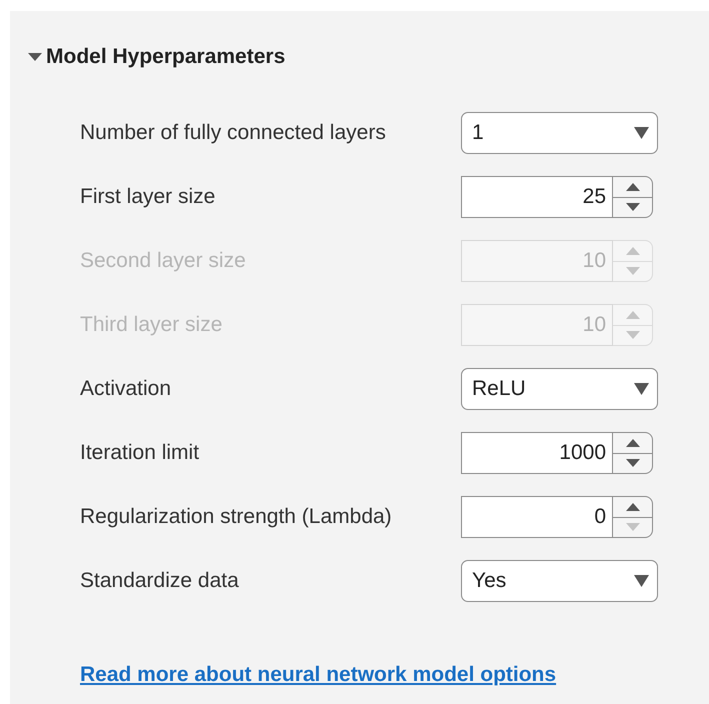  What do you see at coordinates (126, 389) in the screenshot?
I see `field-label: Activation` at bounding box center [126, 389].